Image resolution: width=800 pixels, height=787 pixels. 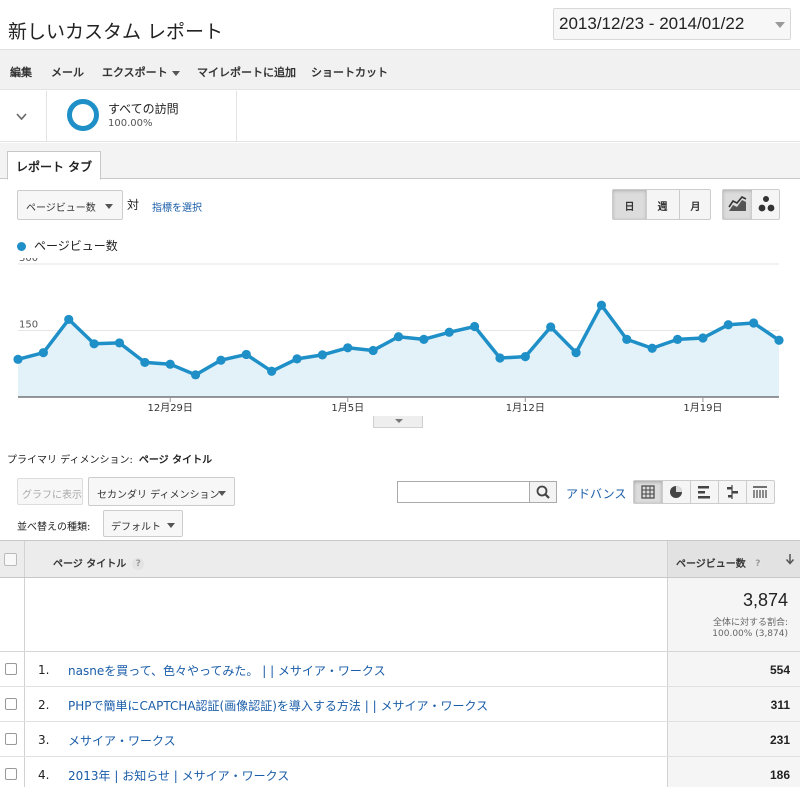 I want to click on performance-view-button, so click(x=704, y=492).